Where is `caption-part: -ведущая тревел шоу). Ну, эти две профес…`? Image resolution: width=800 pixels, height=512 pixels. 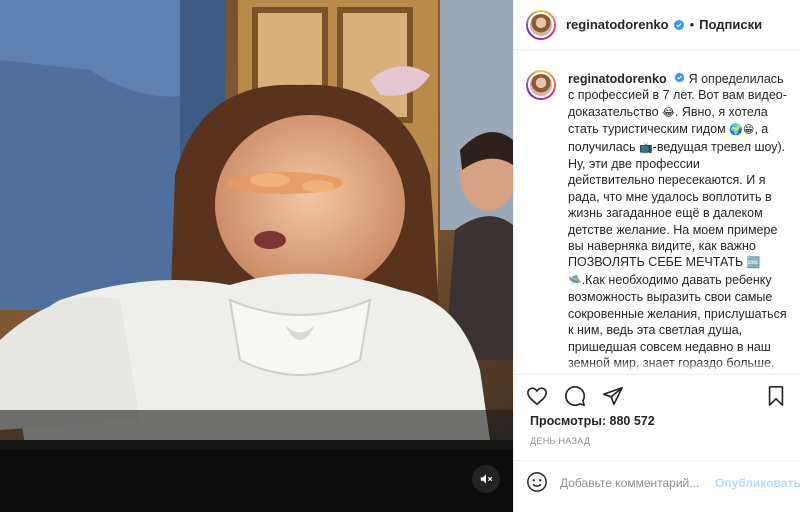
caption-part: -ведущая тревел шоу). Ну, эти две профес… is located at coordinates (677, 204).